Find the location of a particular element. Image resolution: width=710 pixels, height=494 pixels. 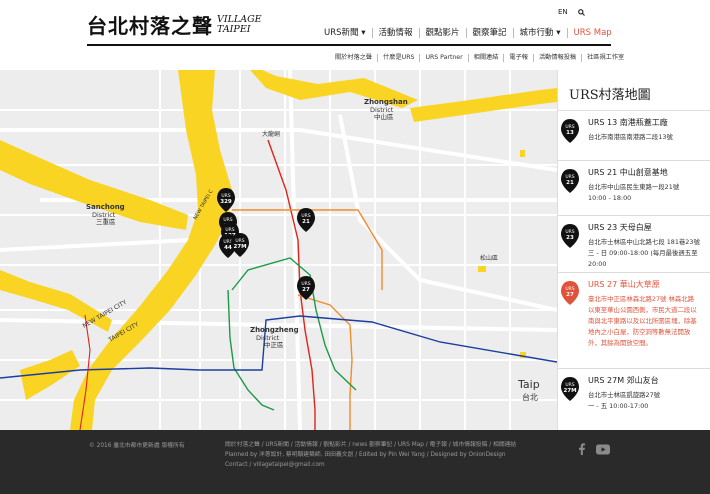

label-songshan: 松山區 is located at coordinates (489, 258).